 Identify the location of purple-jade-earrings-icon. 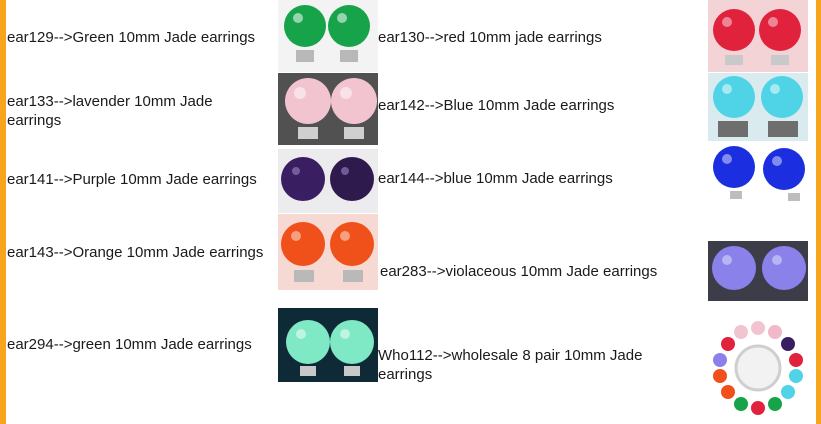
(328, 181).